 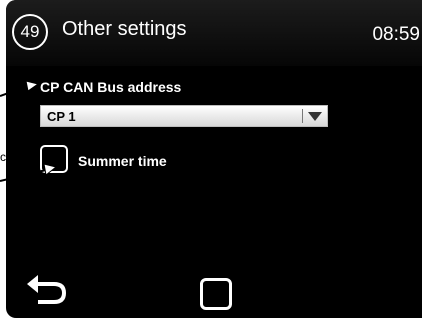 I want to click on back-arrow-icon, so click(x=46, y=289).